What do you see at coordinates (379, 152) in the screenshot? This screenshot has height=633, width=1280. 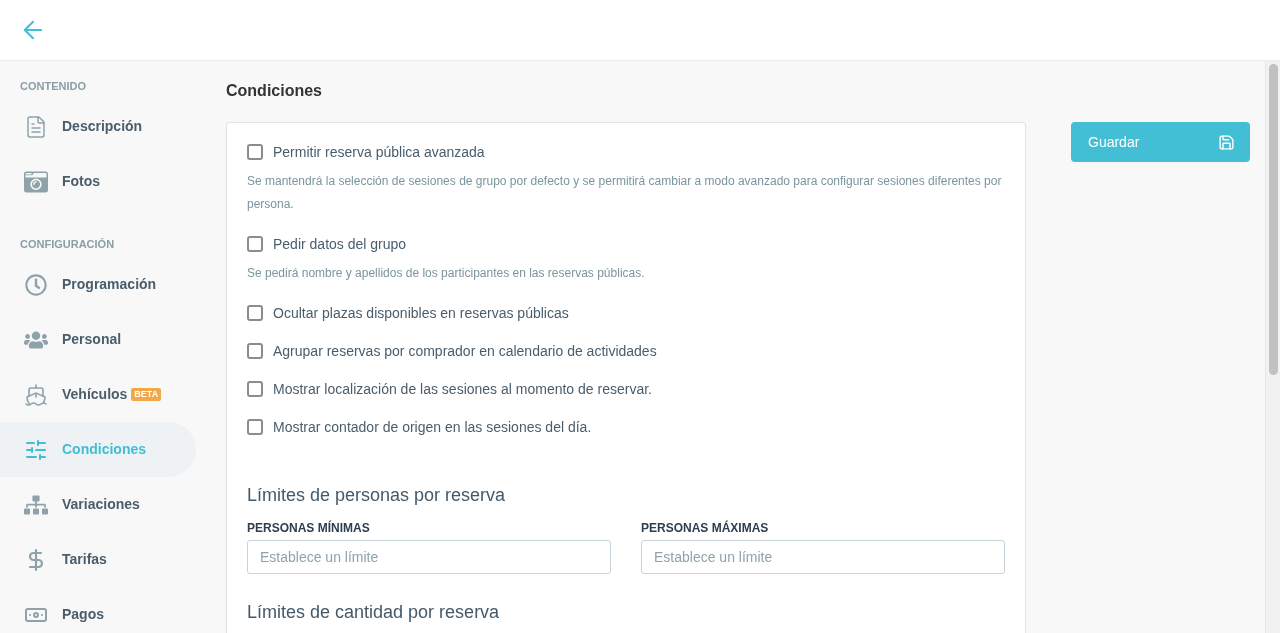 I see `checkbox-label: Permitir reserva pública avanzada` at bounding box center [379, 152].